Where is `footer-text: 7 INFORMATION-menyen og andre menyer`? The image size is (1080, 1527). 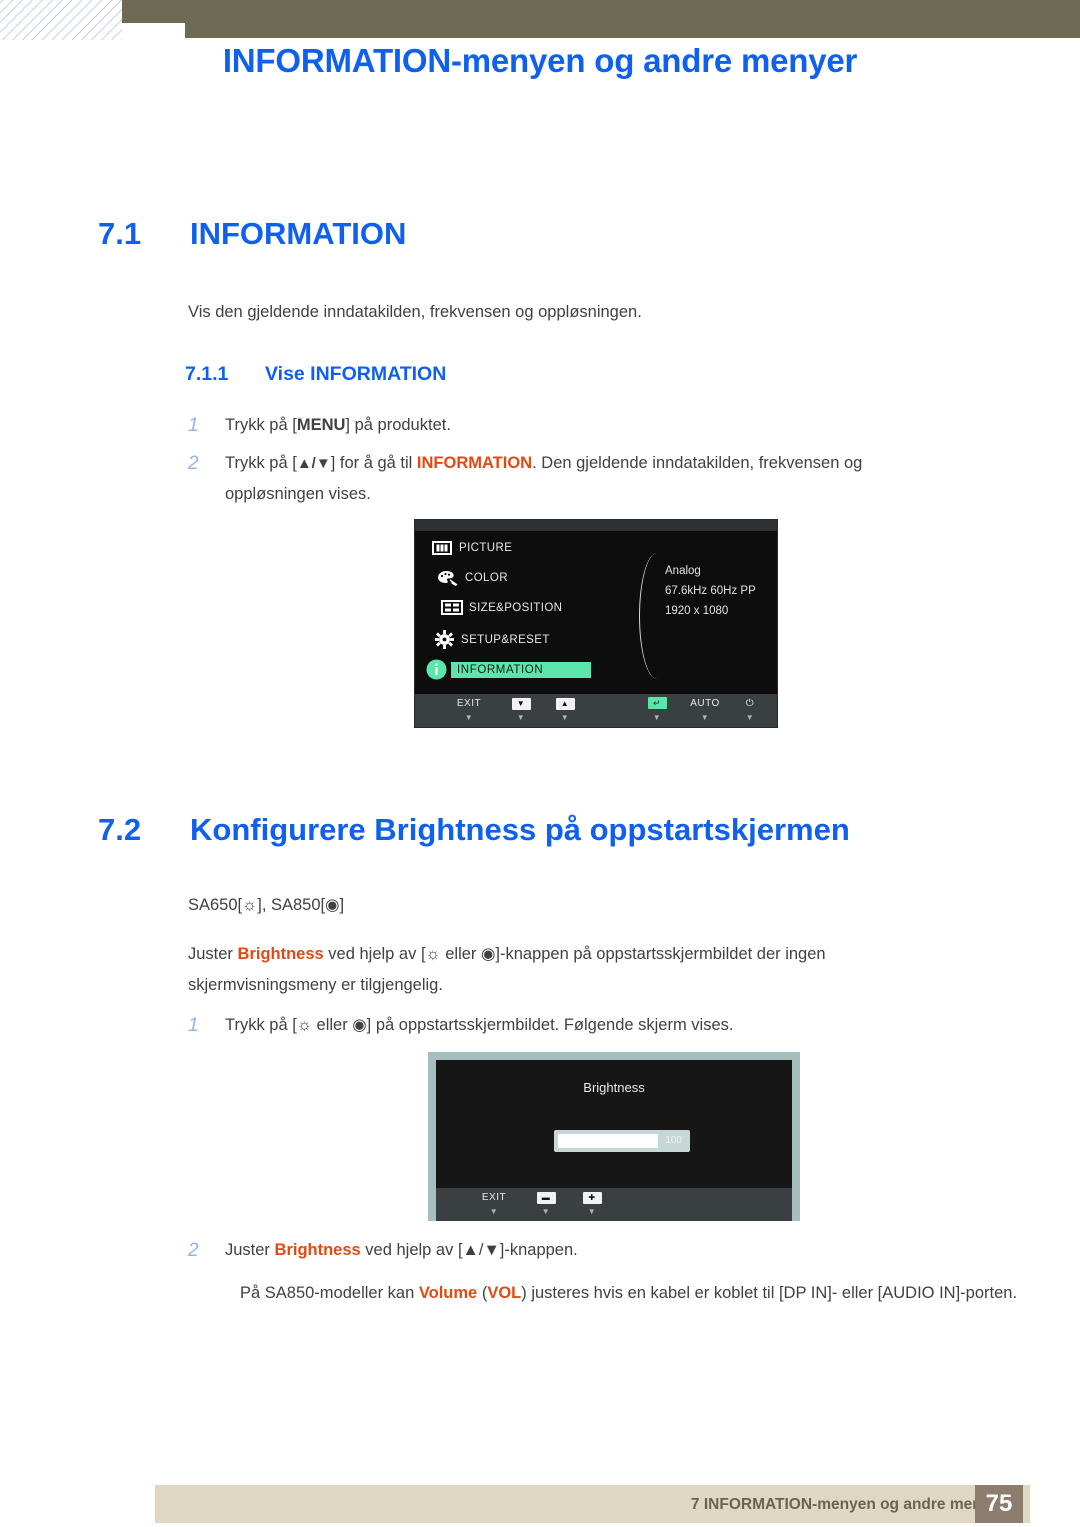 footer-text: 7 INFORMATION-menyen og andre menyer is located at coordinates (847, 1504).